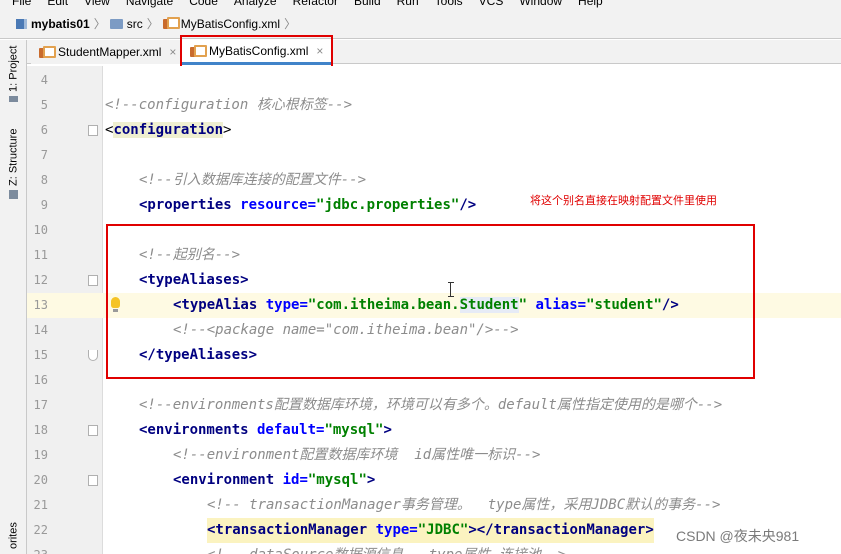  What do you see at coordinates (561, 530) in the screenshot?
I see `code-tag: ></transactionManager>` at bounding box center [561, 530].